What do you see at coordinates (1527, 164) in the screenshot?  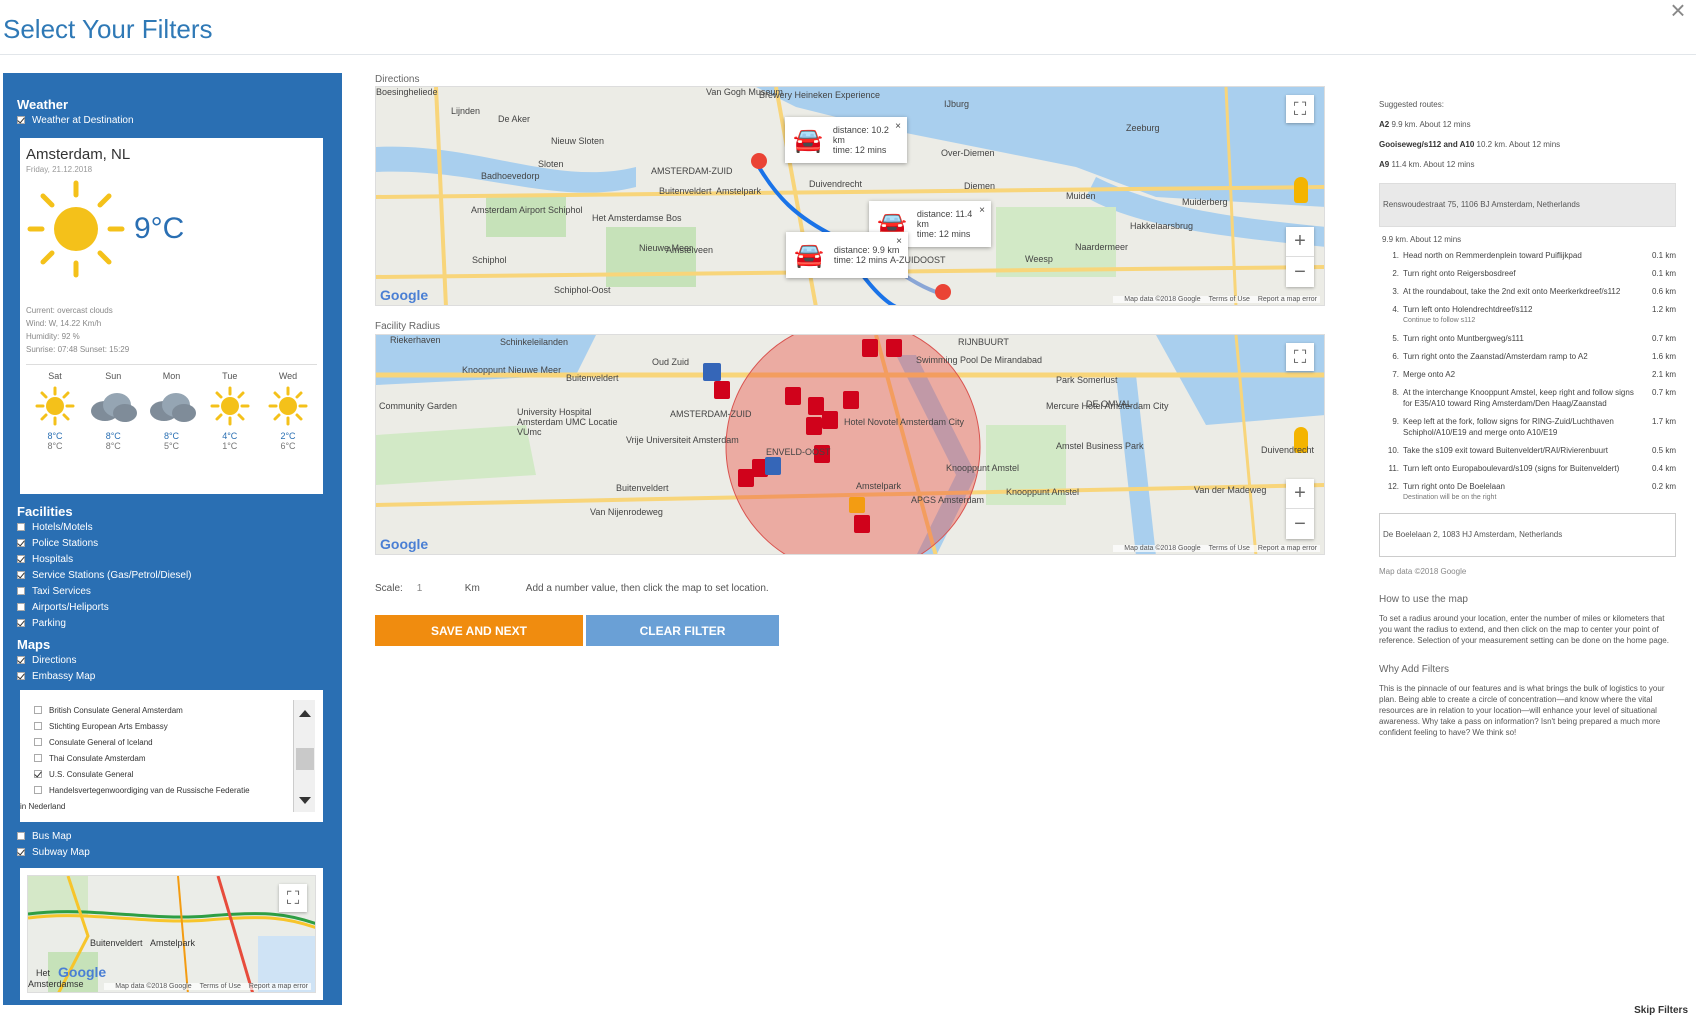 I see `suggested-route: A9 11.4 km. About 12 mins` at bounding box center [1527, 164].